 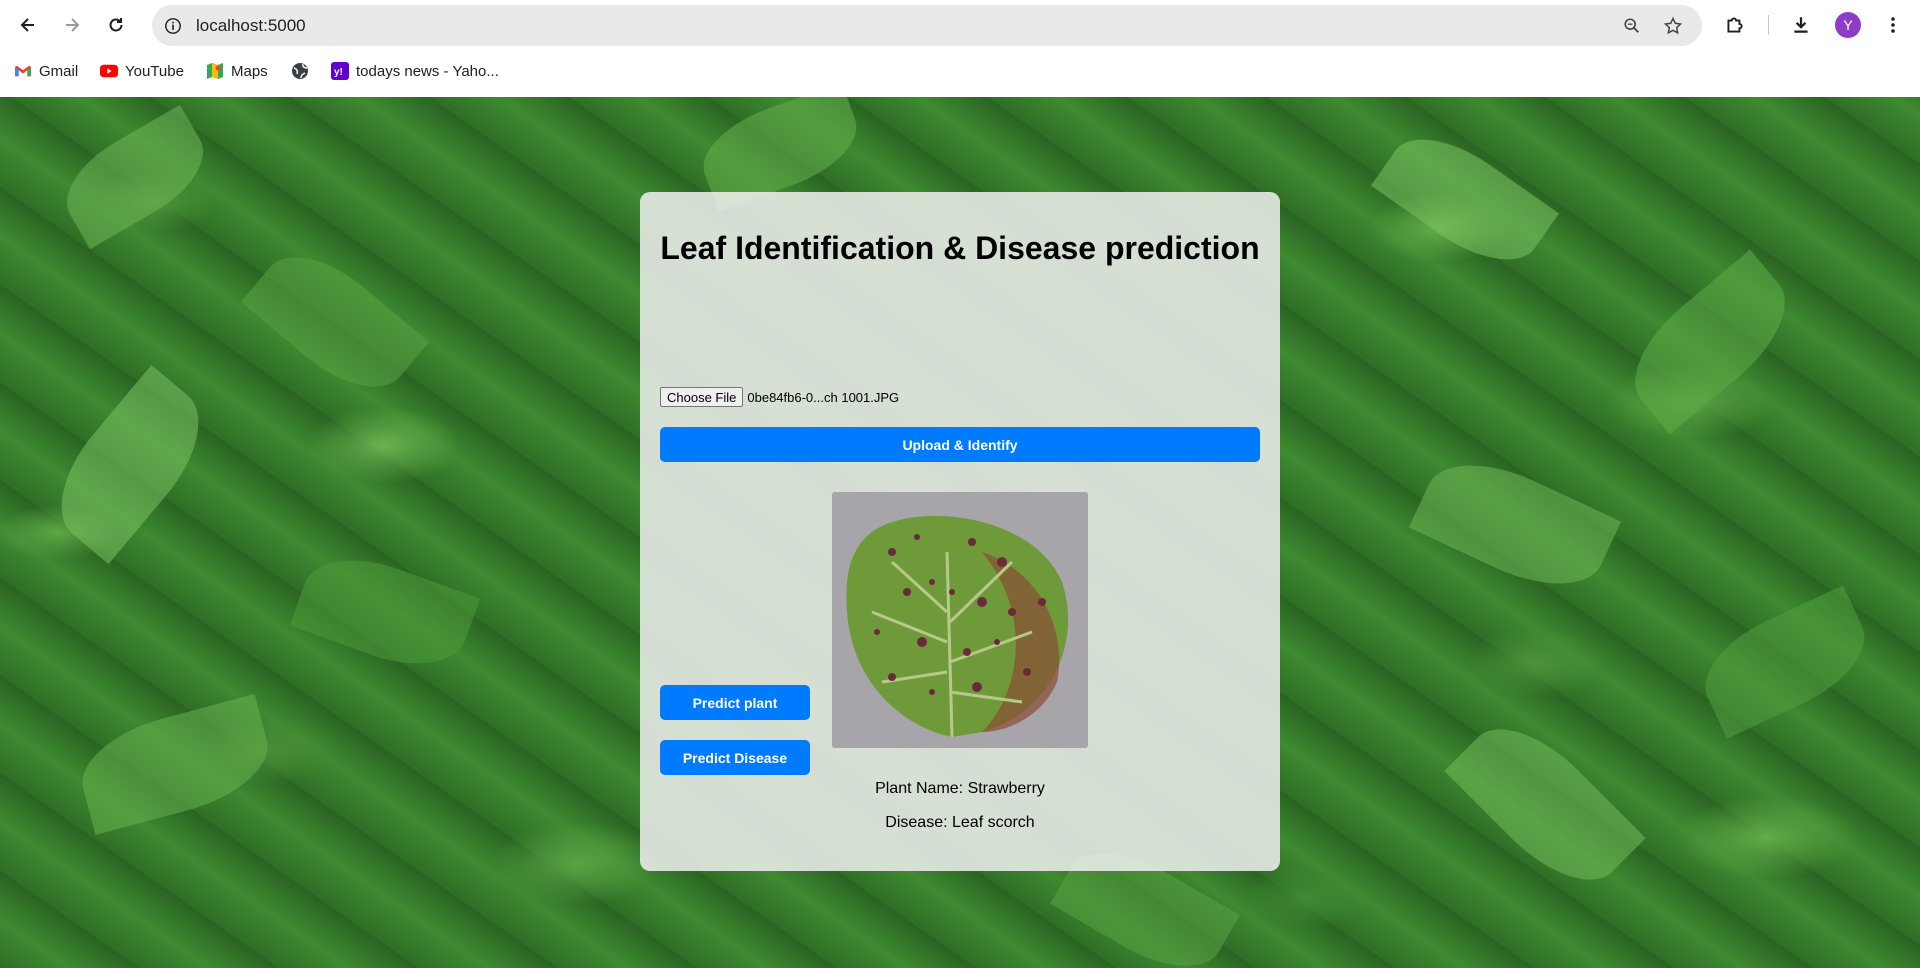 I want to click on svg-text: y!, so click(x=338, y=72).